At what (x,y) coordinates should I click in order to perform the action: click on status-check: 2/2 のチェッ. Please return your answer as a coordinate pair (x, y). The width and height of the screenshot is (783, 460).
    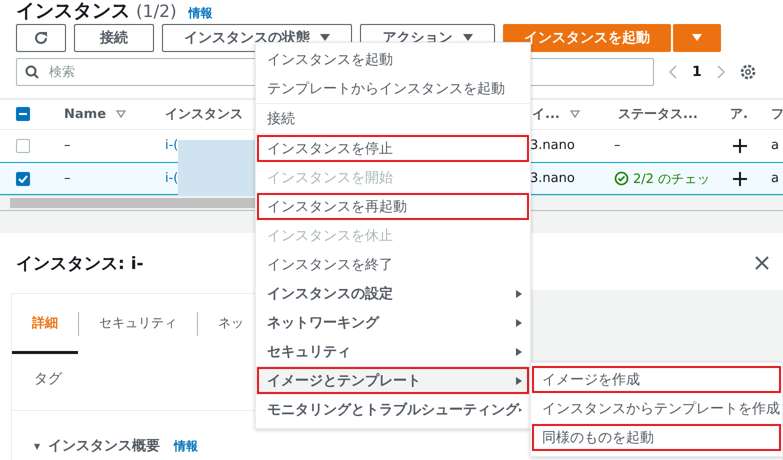
    Looking at the image, I should click on (668, 179).